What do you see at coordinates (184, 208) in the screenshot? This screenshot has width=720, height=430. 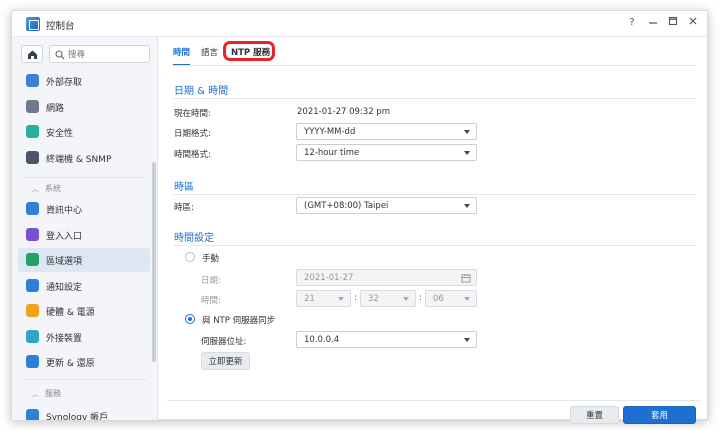 I see `timezone-label: 時區:` at bounding box center [184, 208].